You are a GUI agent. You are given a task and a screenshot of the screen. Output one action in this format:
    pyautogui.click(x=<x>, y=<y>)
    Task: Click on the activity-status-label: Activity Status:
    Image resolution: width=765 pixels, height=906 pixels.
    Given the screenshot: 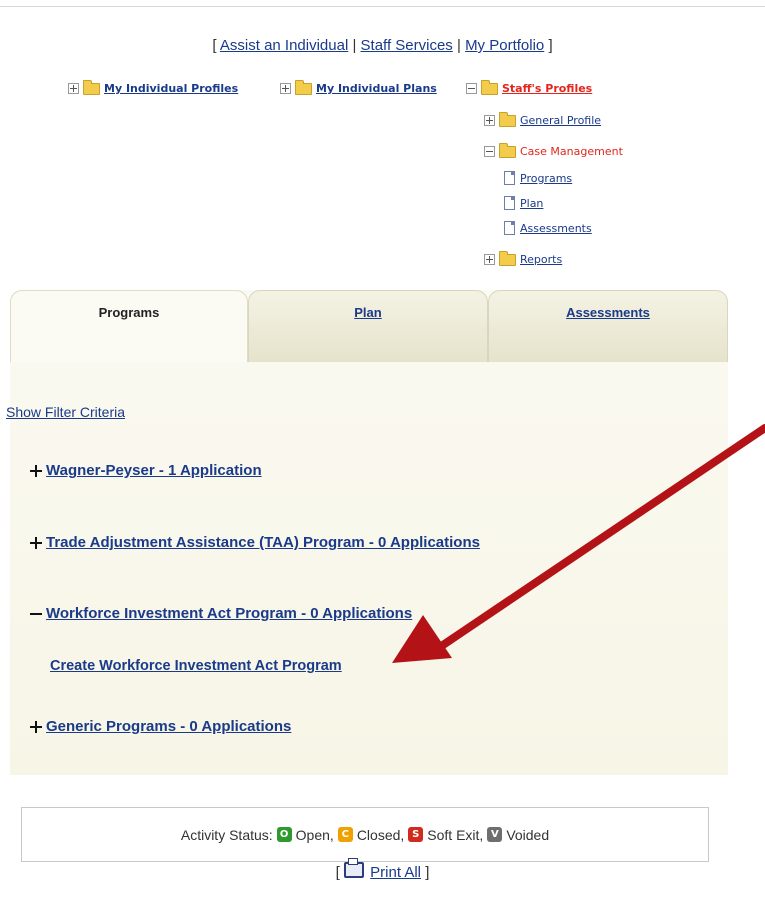 What is the action you would take?
    pyautogui.click(x=226, y=834)
    